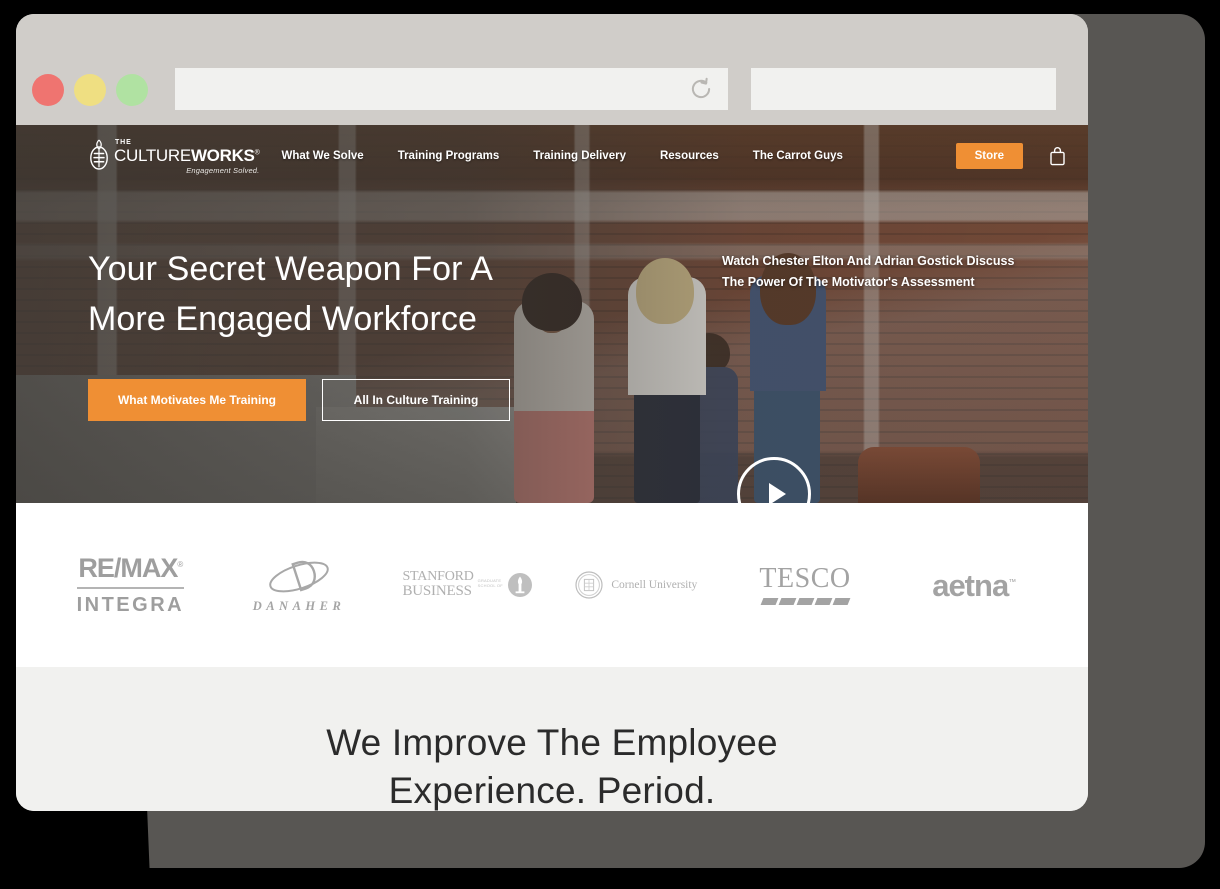 This screenshot has width=1220, height=889. I want to click on logo-eyebrow: THE, so click(123, 142).